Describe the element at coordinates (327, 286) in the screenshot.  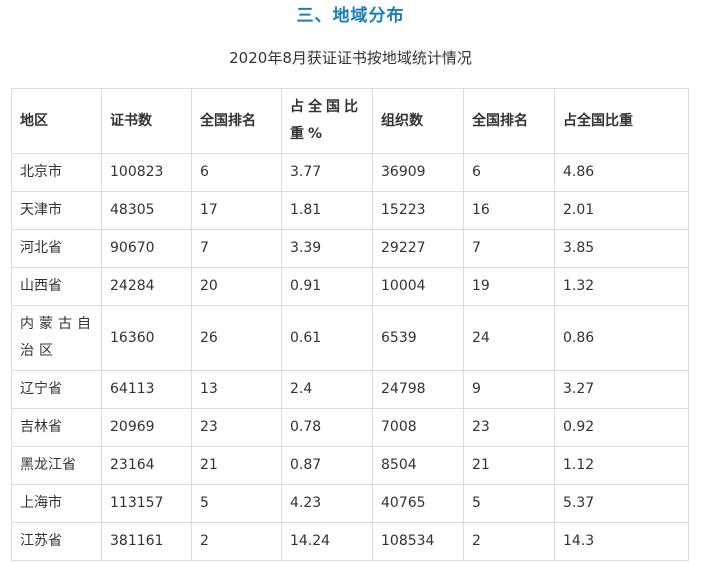
I see `cell-certificate-share: 0.91` at that location.